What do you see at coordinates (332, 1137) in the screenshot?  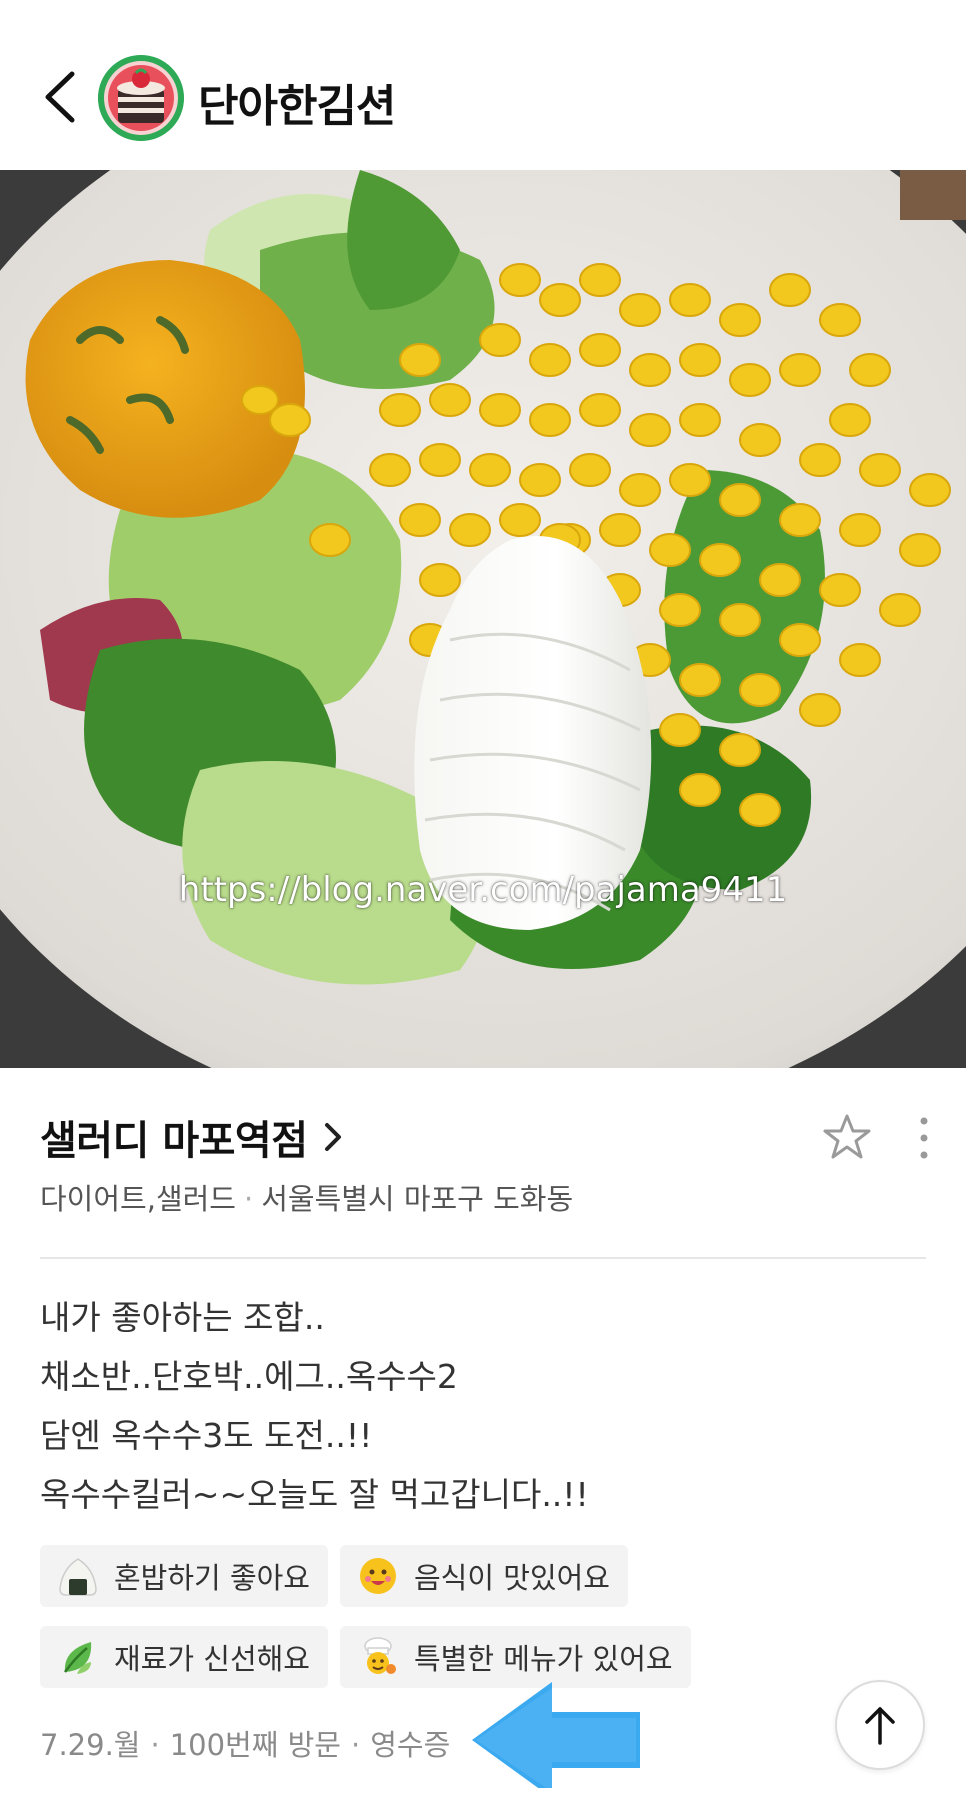 I see `chevron-right-icon` at bounding box center [332, 1137].